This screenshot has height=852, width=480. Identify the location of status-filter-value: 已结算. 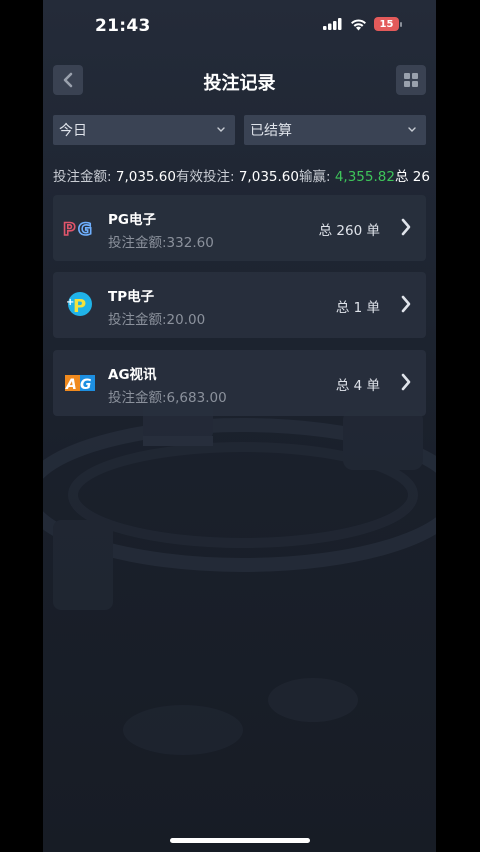
(271, 131).